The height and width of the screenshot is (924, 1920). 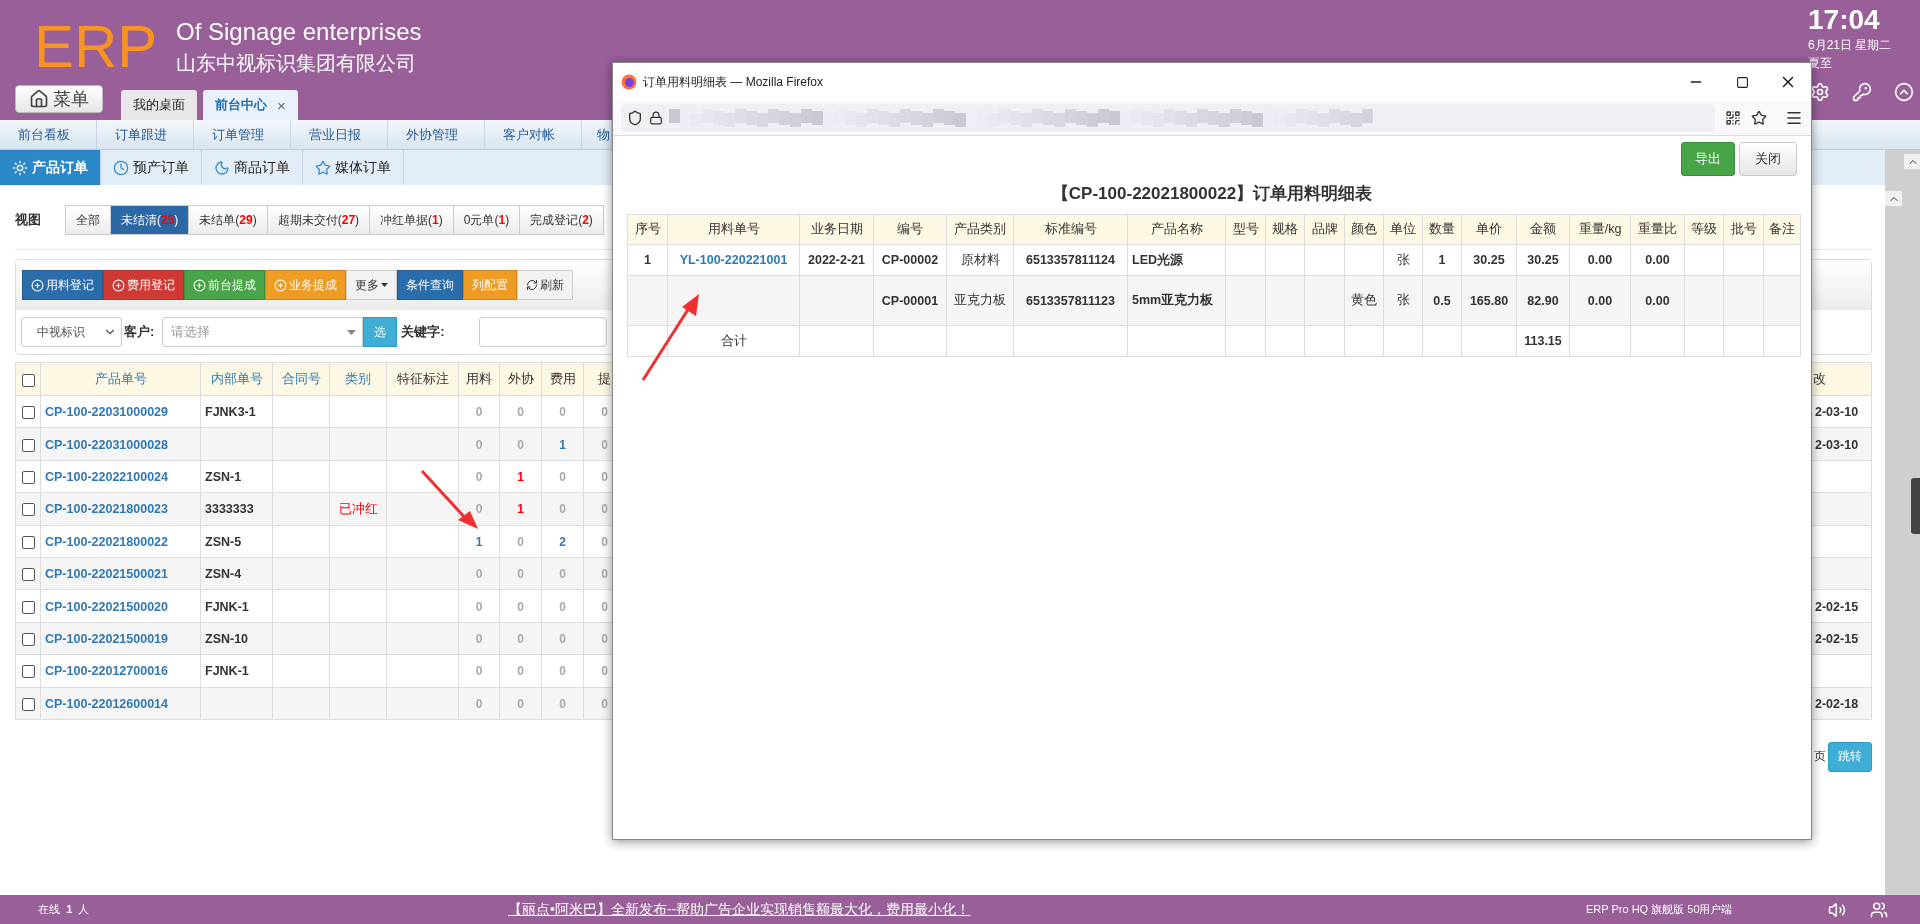 What do you see at coordinates (1879, 909) in the screenshot?
I see `users-icon` at bounding box center [1879, 909].